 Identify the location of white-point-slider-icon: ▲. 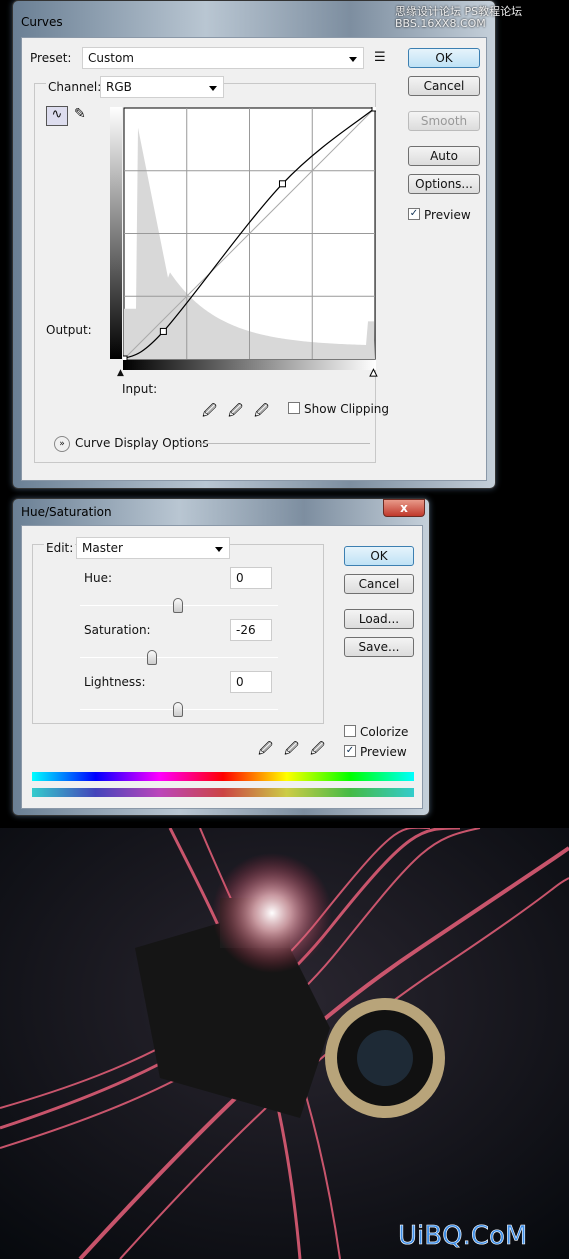
(374, 373).